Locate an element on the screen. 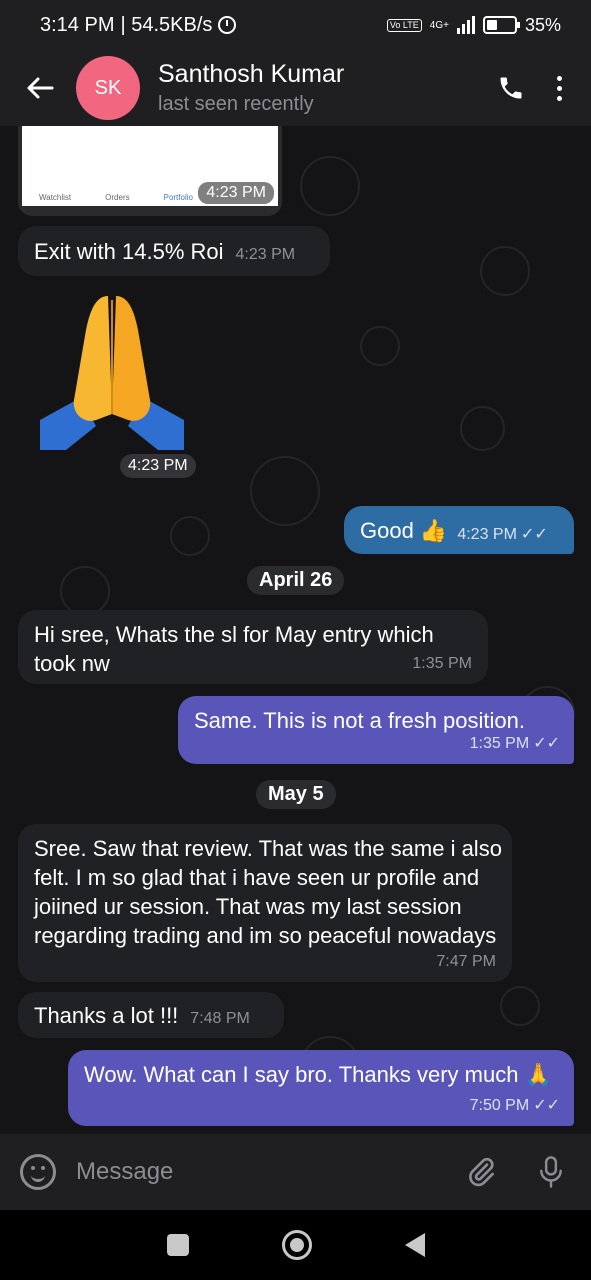  more-menu-button is located at coordinates (559, 88).